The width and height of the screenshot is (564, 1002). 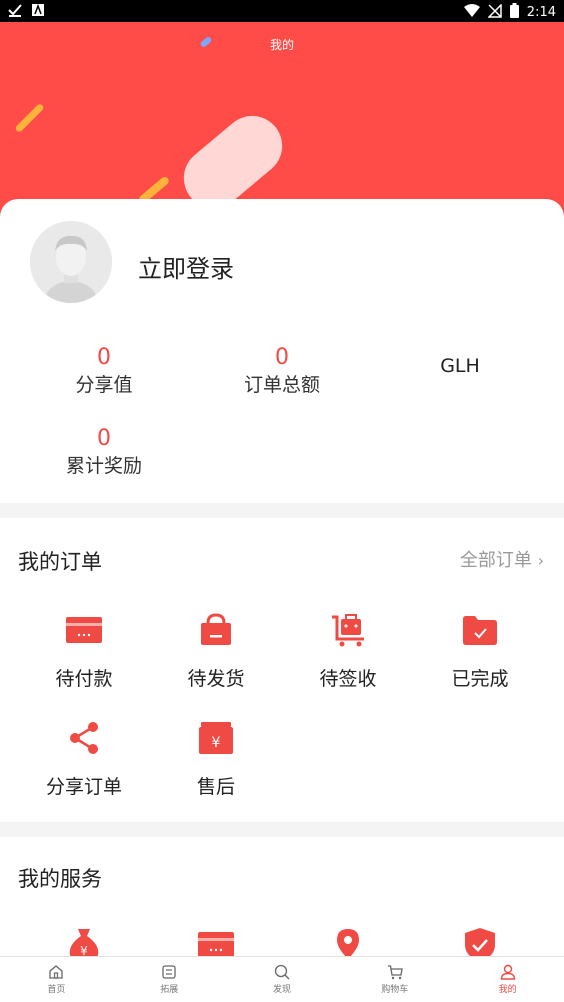 I want to click on order-after-sales: ¥ 售后, so click(x=216, y=758).